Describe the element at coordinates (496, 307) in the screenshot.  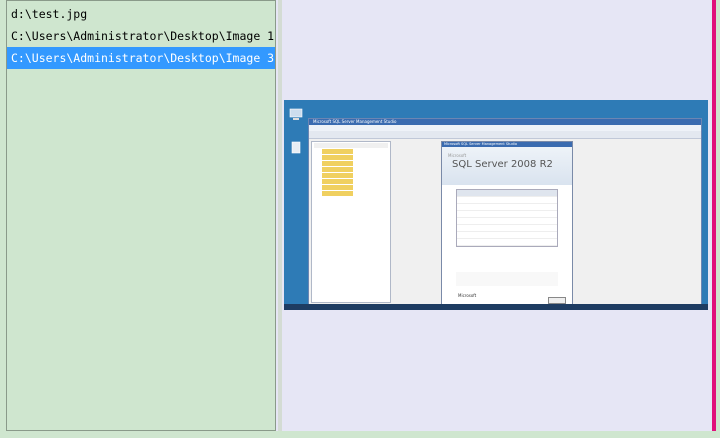
I see `taskbar` at that location.